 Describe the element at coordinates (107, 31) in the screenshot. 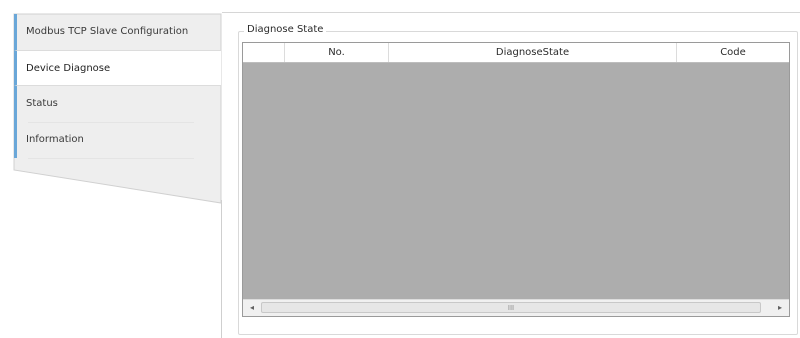

I see `nav-item-label: Modbus TCP Slave Configuration` at that location.